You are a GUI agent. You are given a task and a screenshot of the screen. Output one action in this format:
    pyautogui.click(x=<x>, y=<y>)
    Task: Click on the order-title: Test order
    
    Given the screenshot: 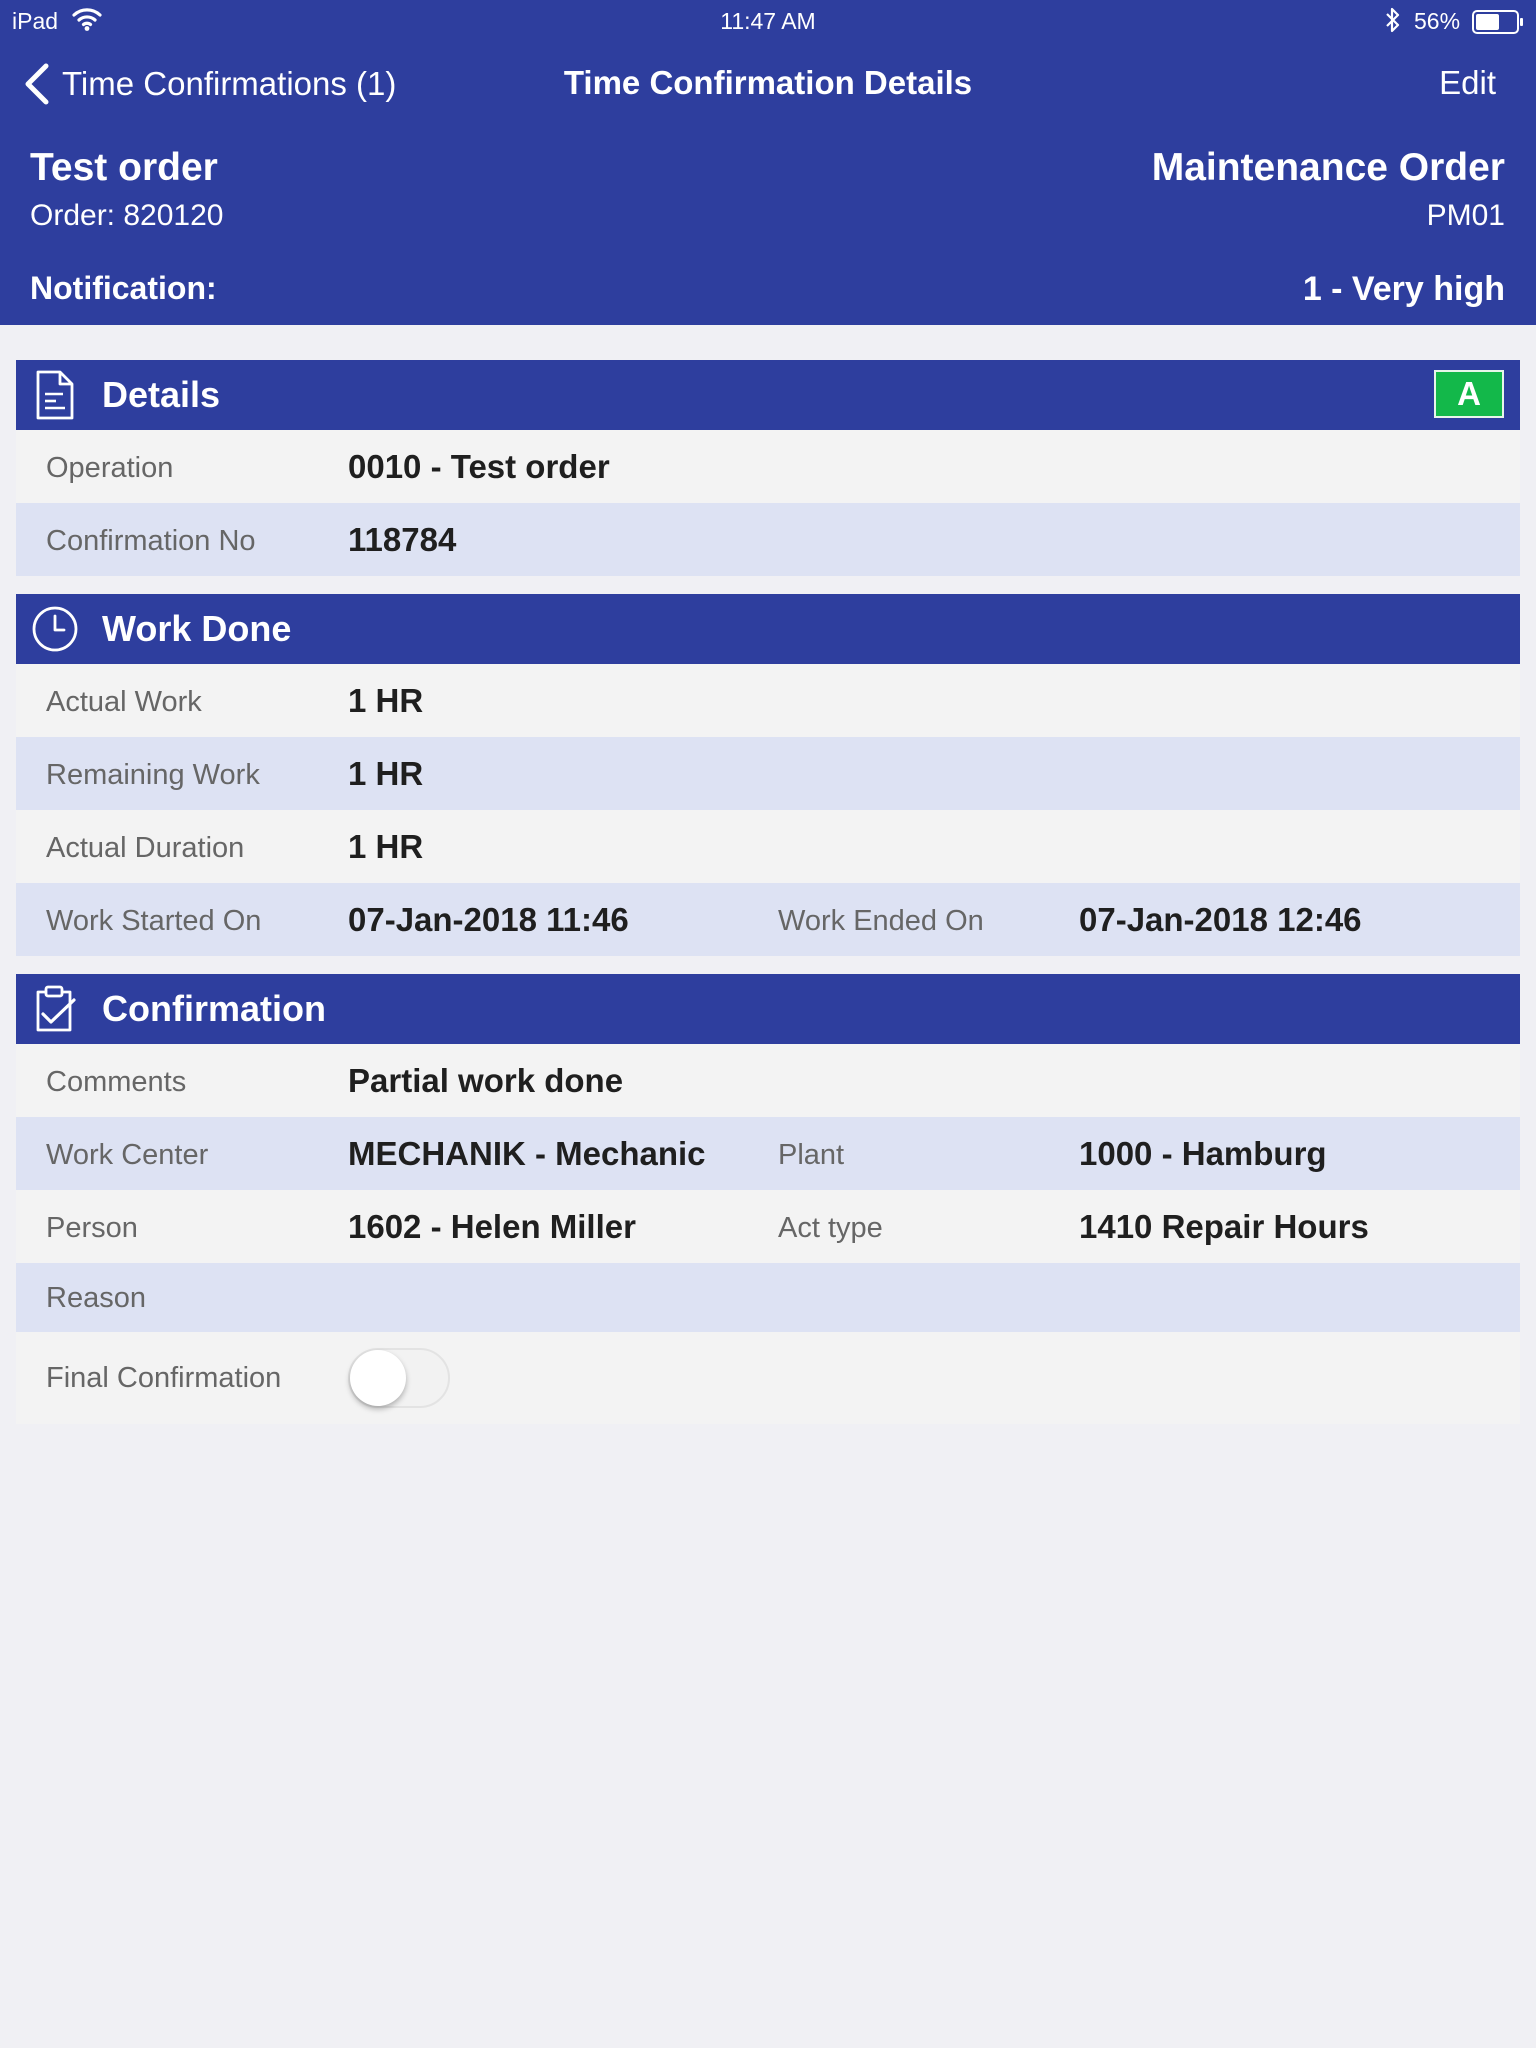 What is the action you would take?
    pyautogui.click(x=124, y=167)
    